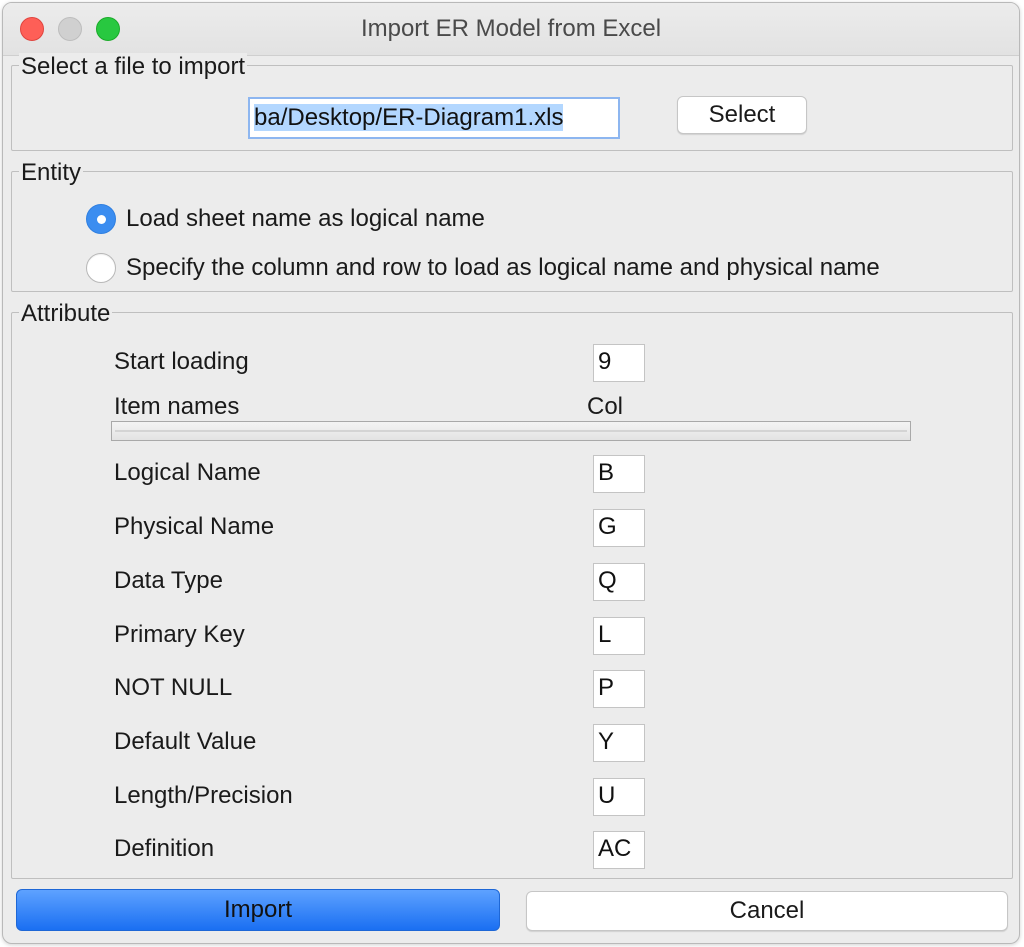  I want to click on default-value-column-input: Y, so click(619, 743).